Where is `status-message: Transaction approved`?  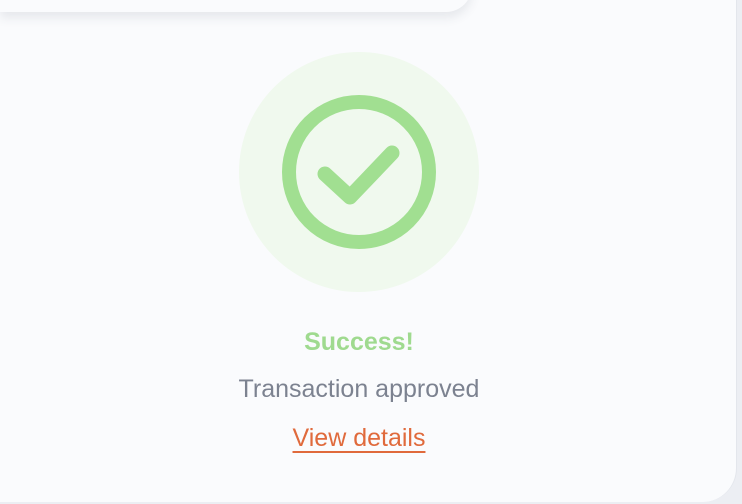
status-message: Transaction approved is located at coordinates (359, 389).